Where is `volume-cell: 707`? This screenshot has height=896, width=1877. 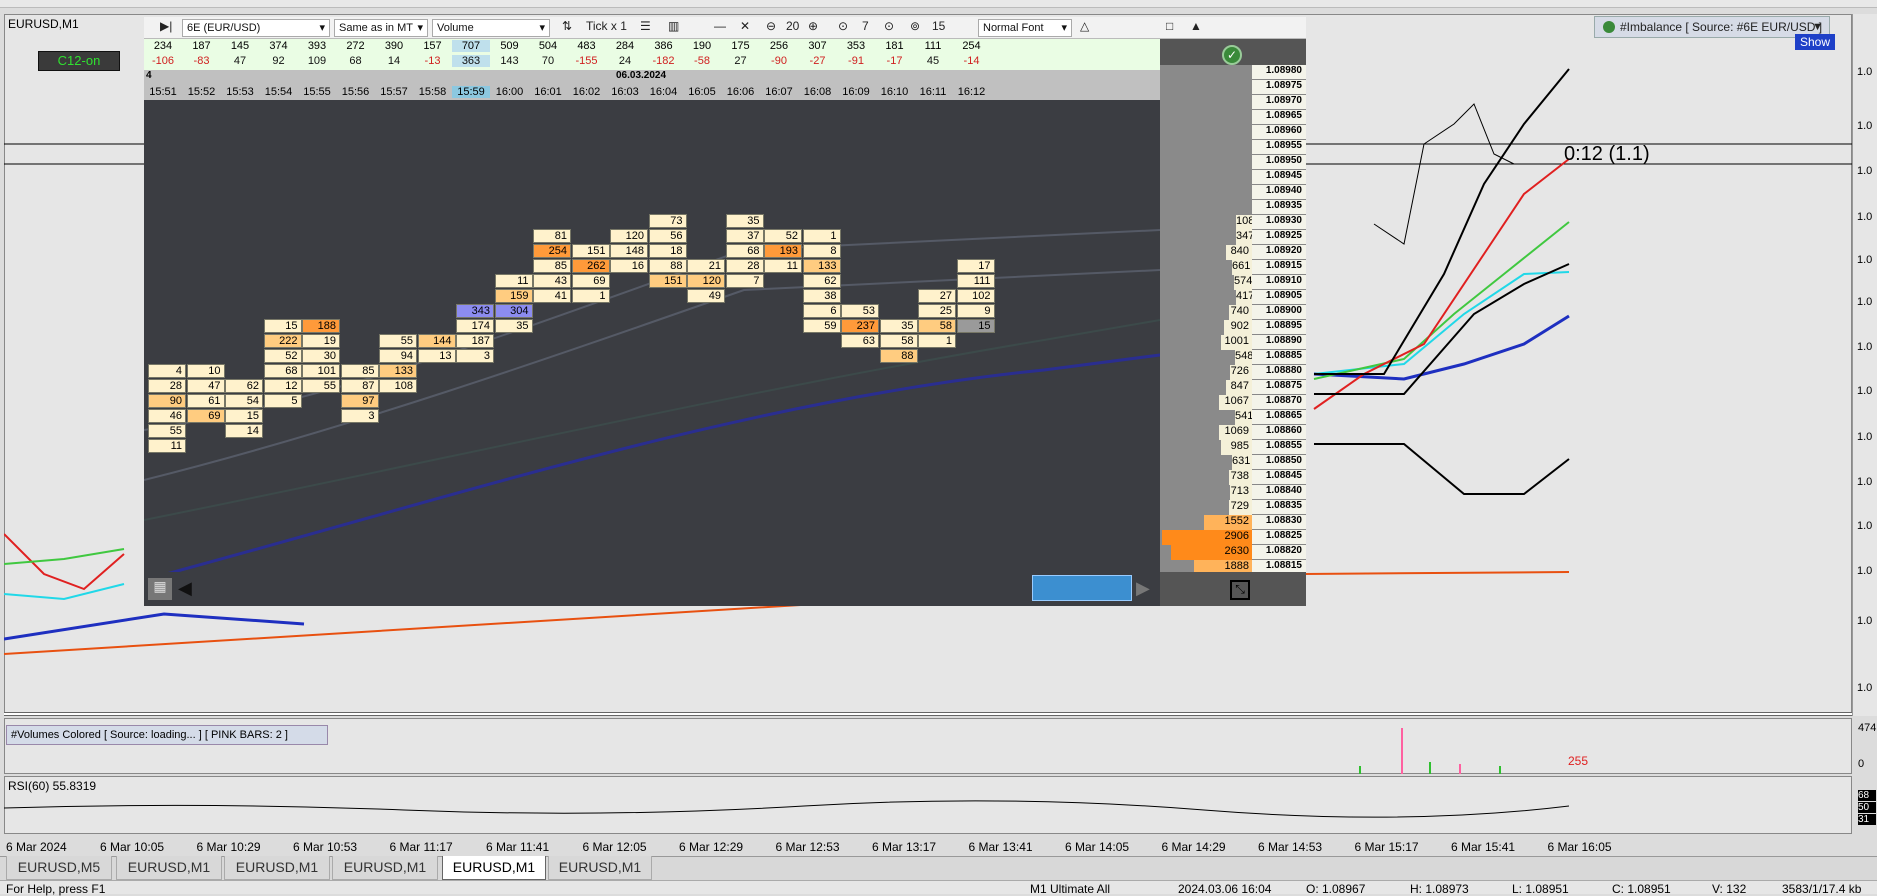 volume-cell: 707 is located at coordinates (471, 46).